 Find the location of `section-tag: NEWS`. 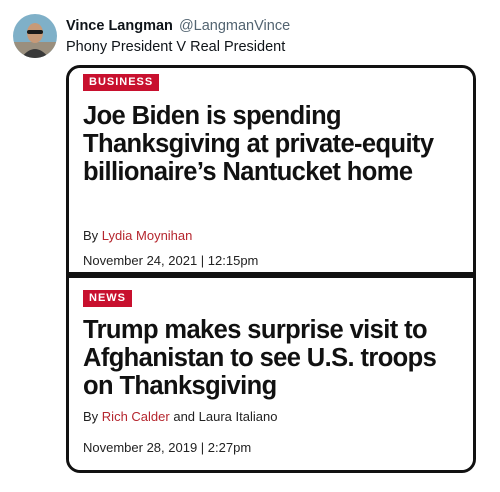

section-tag: NEWS is located at coordinates (107, 298).